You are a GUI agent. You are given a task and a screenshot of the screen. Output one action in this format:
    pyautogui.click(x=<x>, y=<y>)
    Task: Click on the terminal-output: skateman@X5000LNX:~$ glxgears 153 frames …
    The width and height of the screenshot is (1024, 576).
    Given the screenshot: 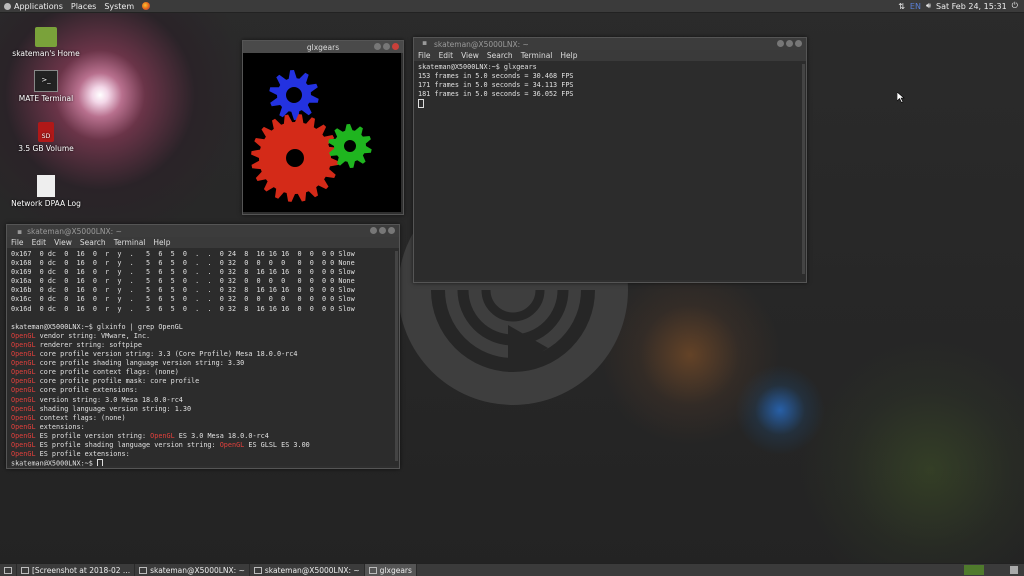 What is the action you would take?
    pyautogui.click(x=610, y=170)
    